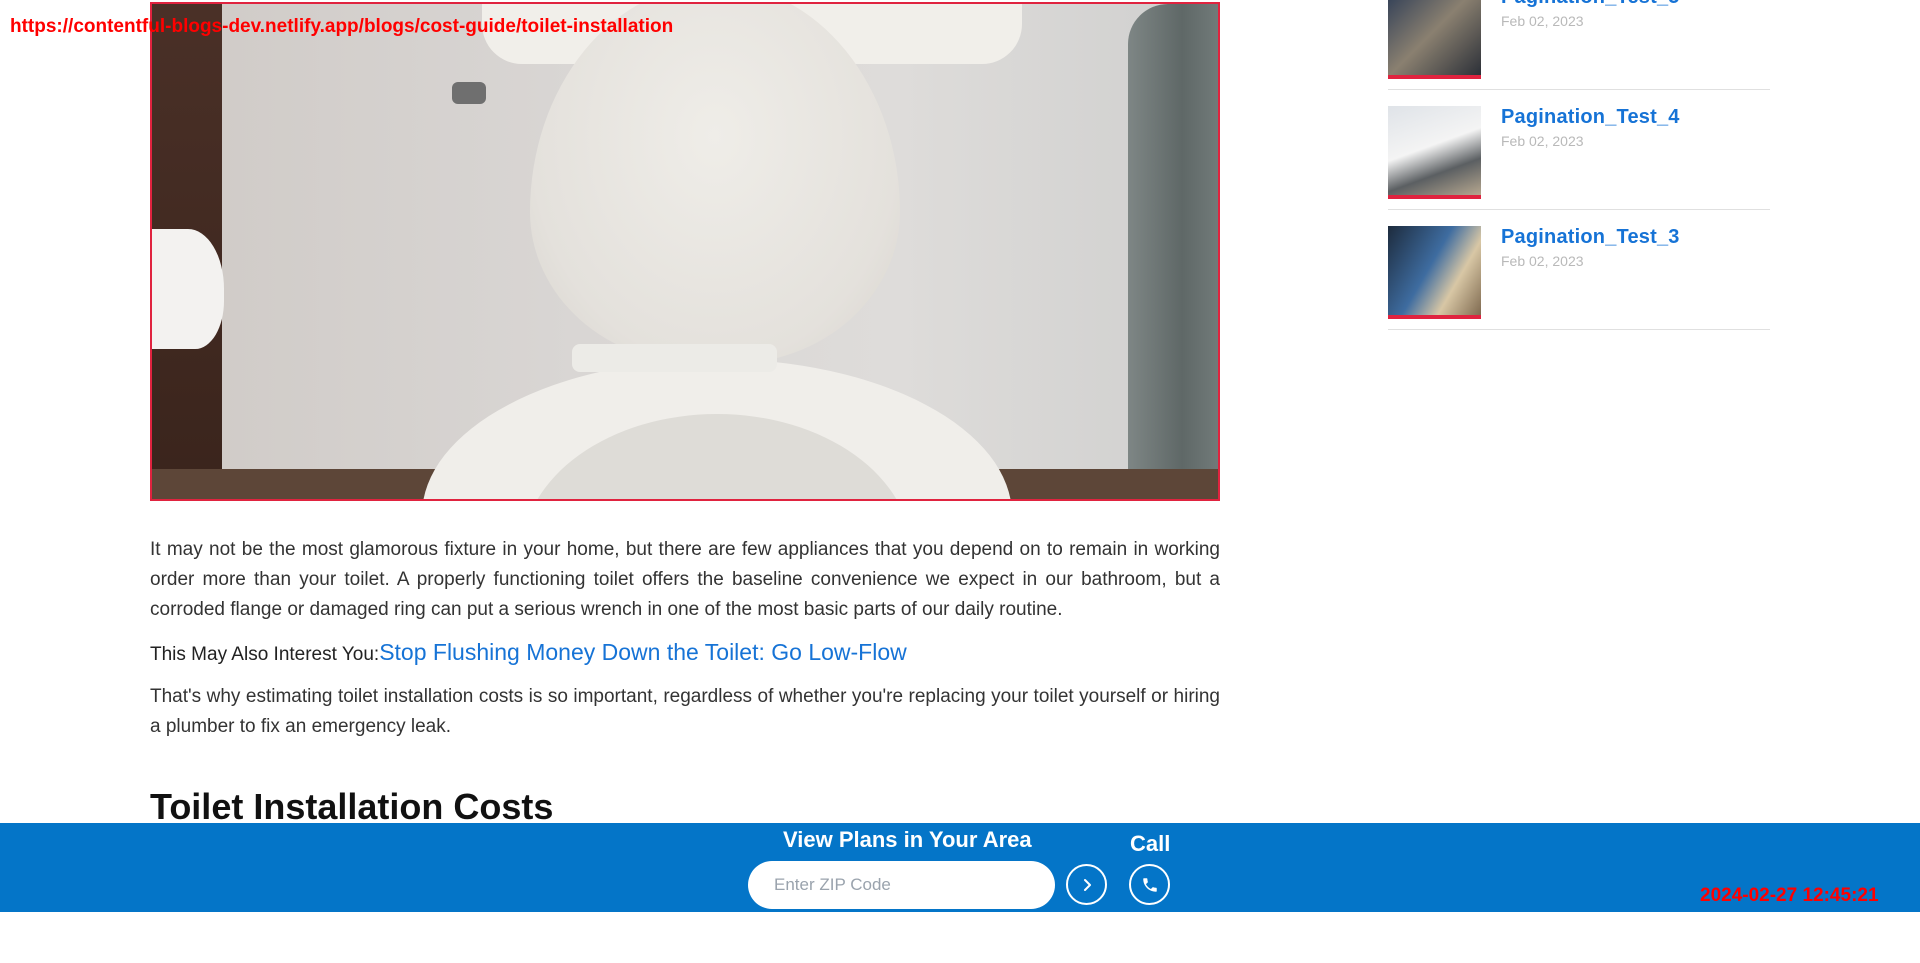 The image size is (1920, 963). What do you see at coordinates (901, 885) in the screenshot?
I see `zip-code-input` at bounding box center [901, 885].